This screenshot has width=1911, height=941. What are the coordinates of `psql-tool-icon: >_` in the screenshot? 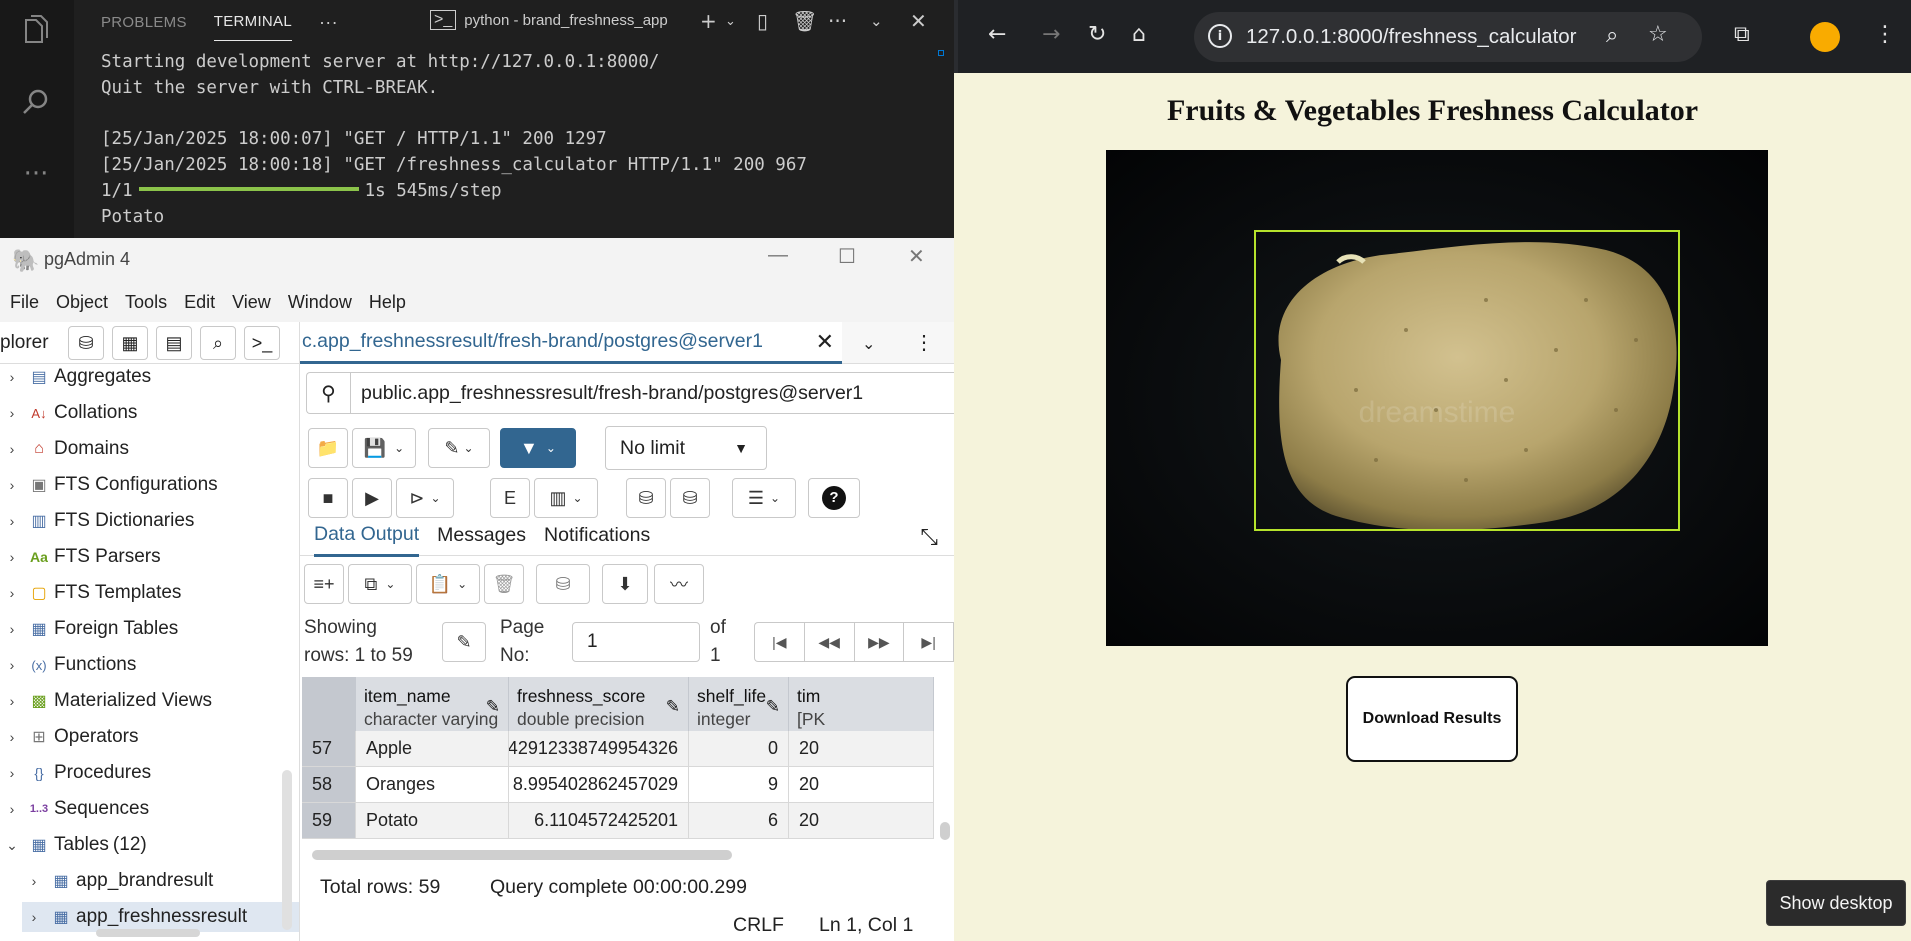 It's located at (262, 343).